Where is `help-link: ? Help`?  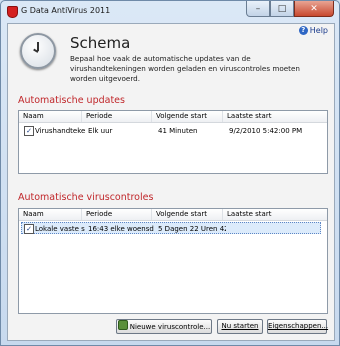 help-link: ? Help is located at coordinates (313, 30).